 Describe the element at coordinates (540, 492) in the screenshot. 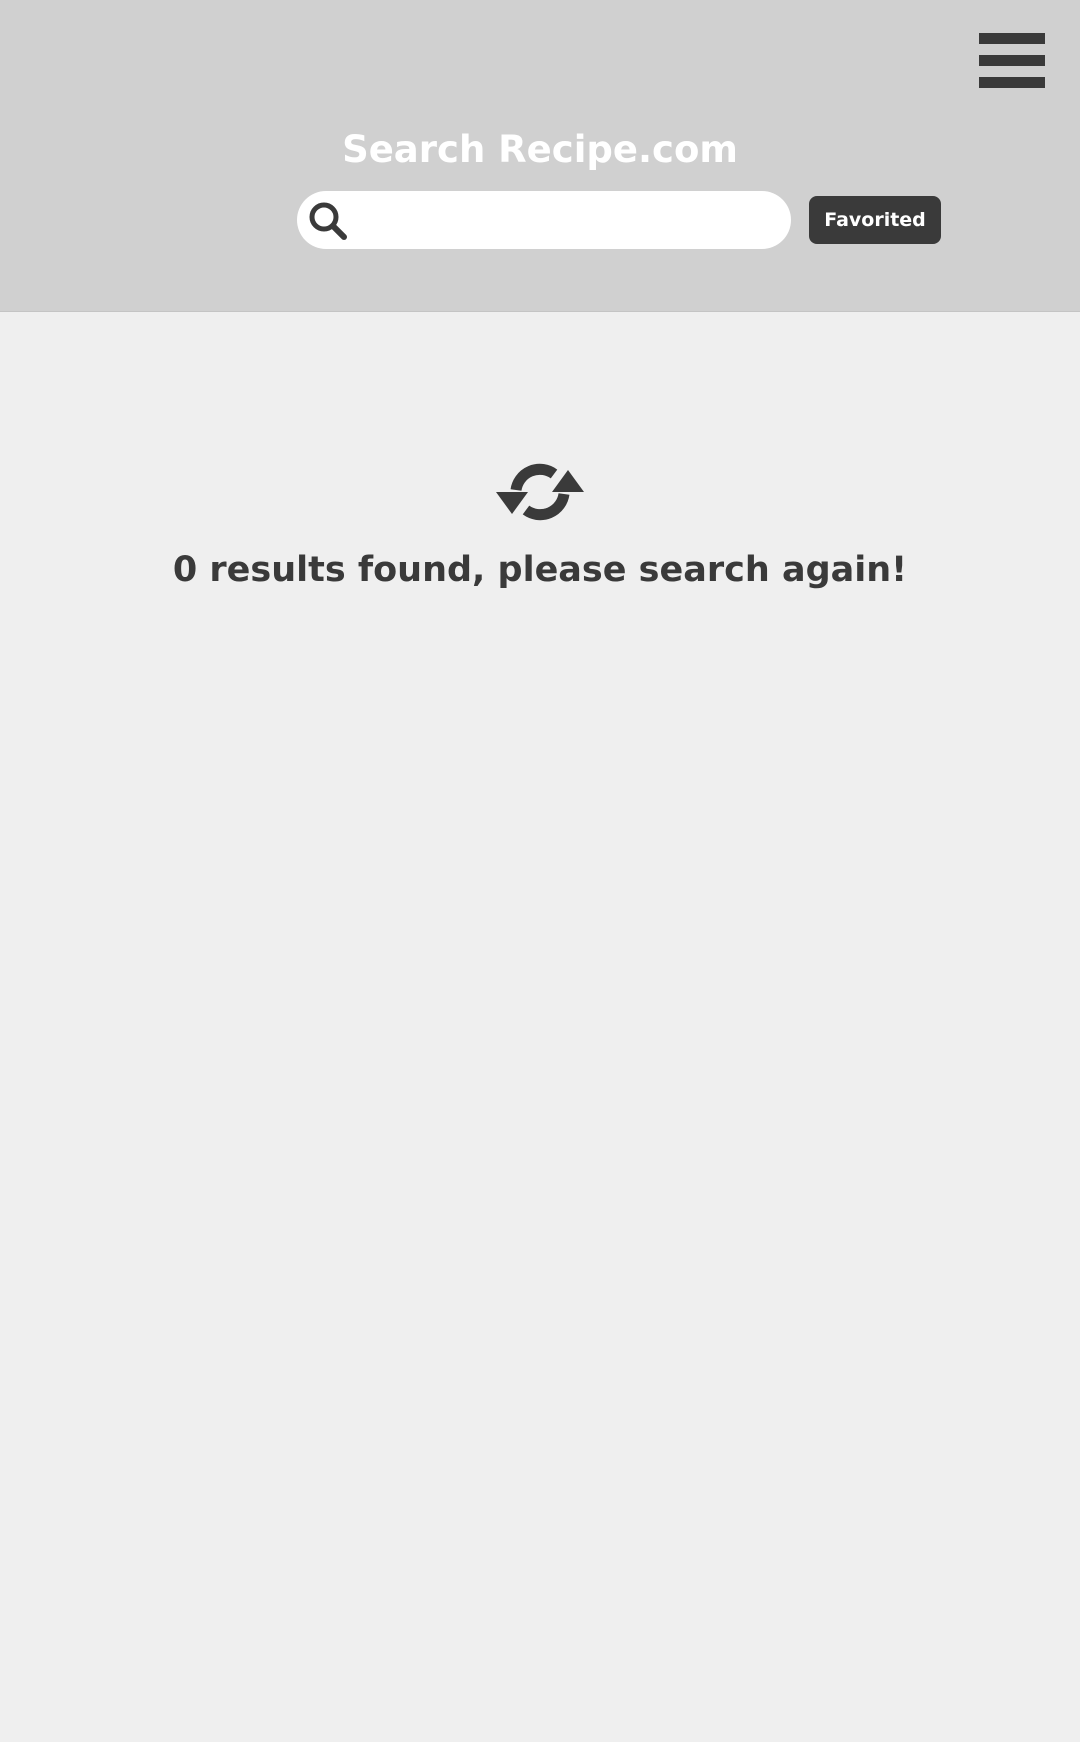

I see `refresh-icon` at that location.